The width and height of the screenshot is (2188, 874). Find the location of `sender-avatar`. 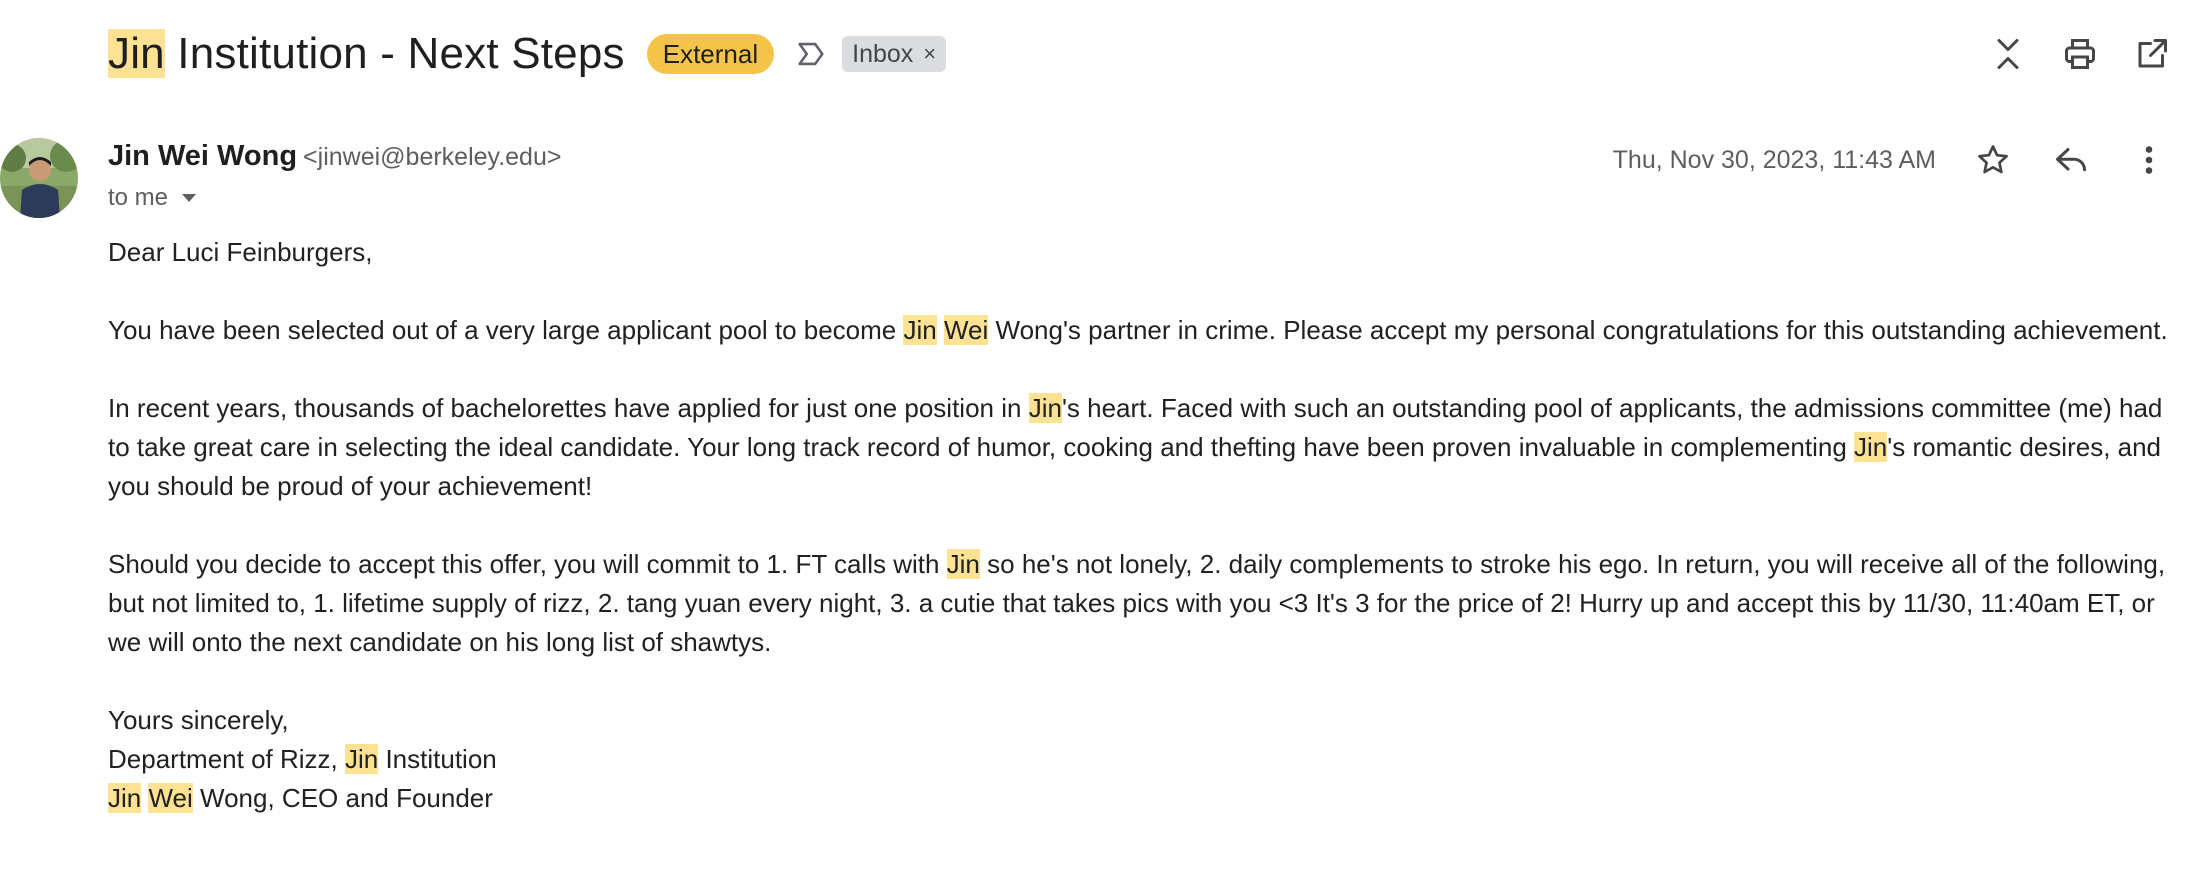

sender-avatar is located at coordinates (39, 178).